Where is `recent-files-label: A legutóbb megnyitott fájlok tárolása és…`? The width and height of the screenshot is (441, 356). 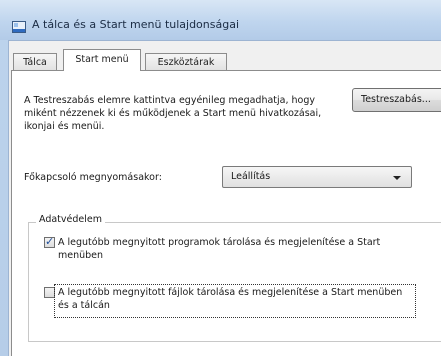
recent-files-label: A legutóbb megnyitott fájlok tárolása és… is located at coordinates (236, 299).